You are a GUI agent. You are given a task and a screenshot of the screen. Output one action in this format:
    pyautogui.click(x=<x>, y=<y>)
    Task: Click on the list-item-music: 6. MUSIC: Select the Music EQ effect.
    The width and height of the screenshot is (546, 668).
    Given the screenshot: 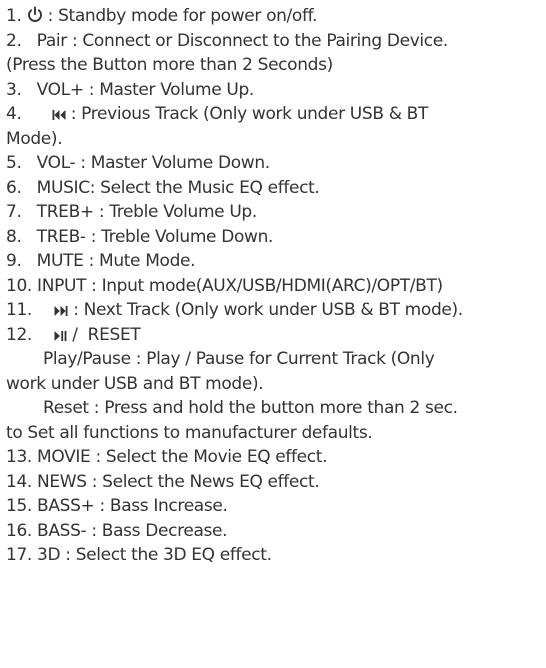 What is the action you would take?
    pyautogui.click(x=163, y=187)
    